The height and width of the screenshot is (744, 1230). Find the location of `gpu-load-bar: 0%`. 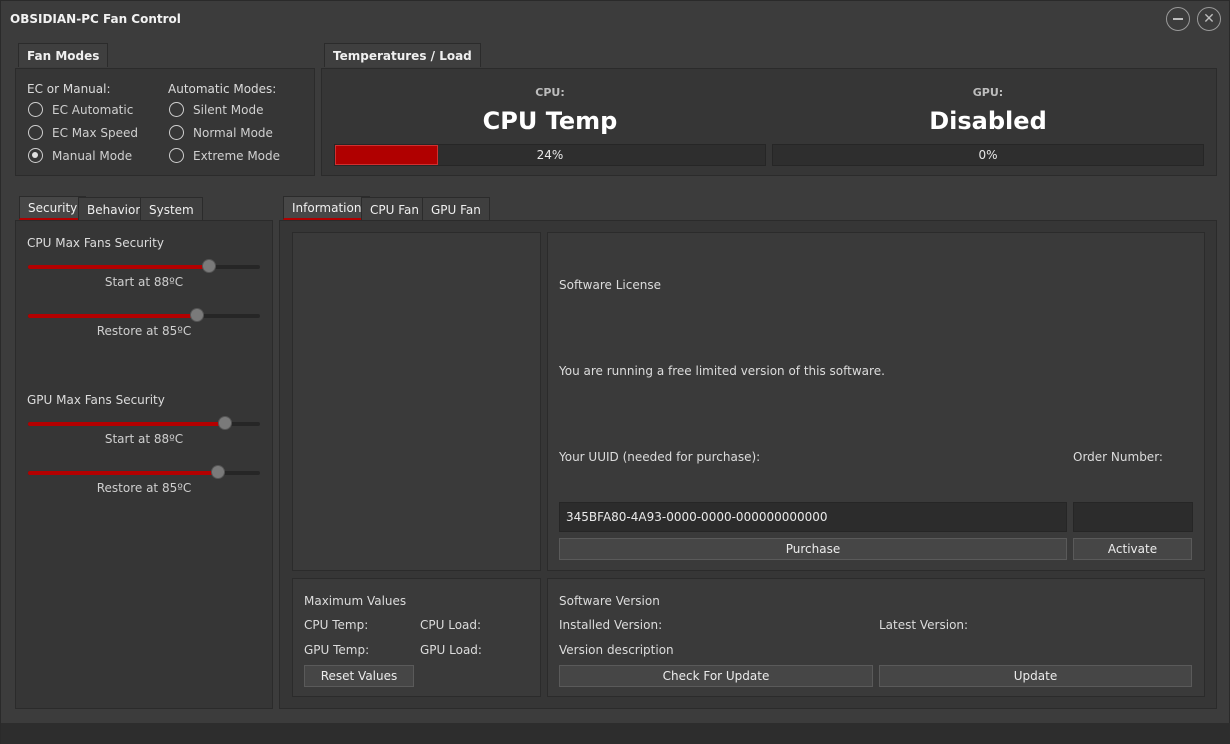

gpu-load-bar: 0% is located at coordinates (988, 155).